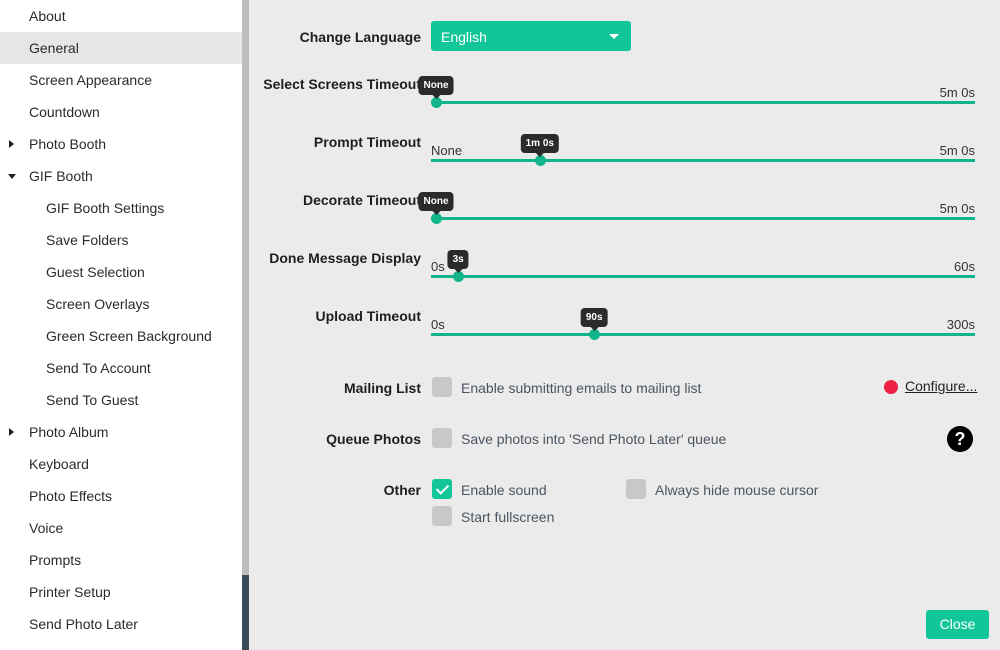  Describe the element at coordinates (367, 142) in the screenshot. I see `slider-label: Prompt Timeout` at that location.